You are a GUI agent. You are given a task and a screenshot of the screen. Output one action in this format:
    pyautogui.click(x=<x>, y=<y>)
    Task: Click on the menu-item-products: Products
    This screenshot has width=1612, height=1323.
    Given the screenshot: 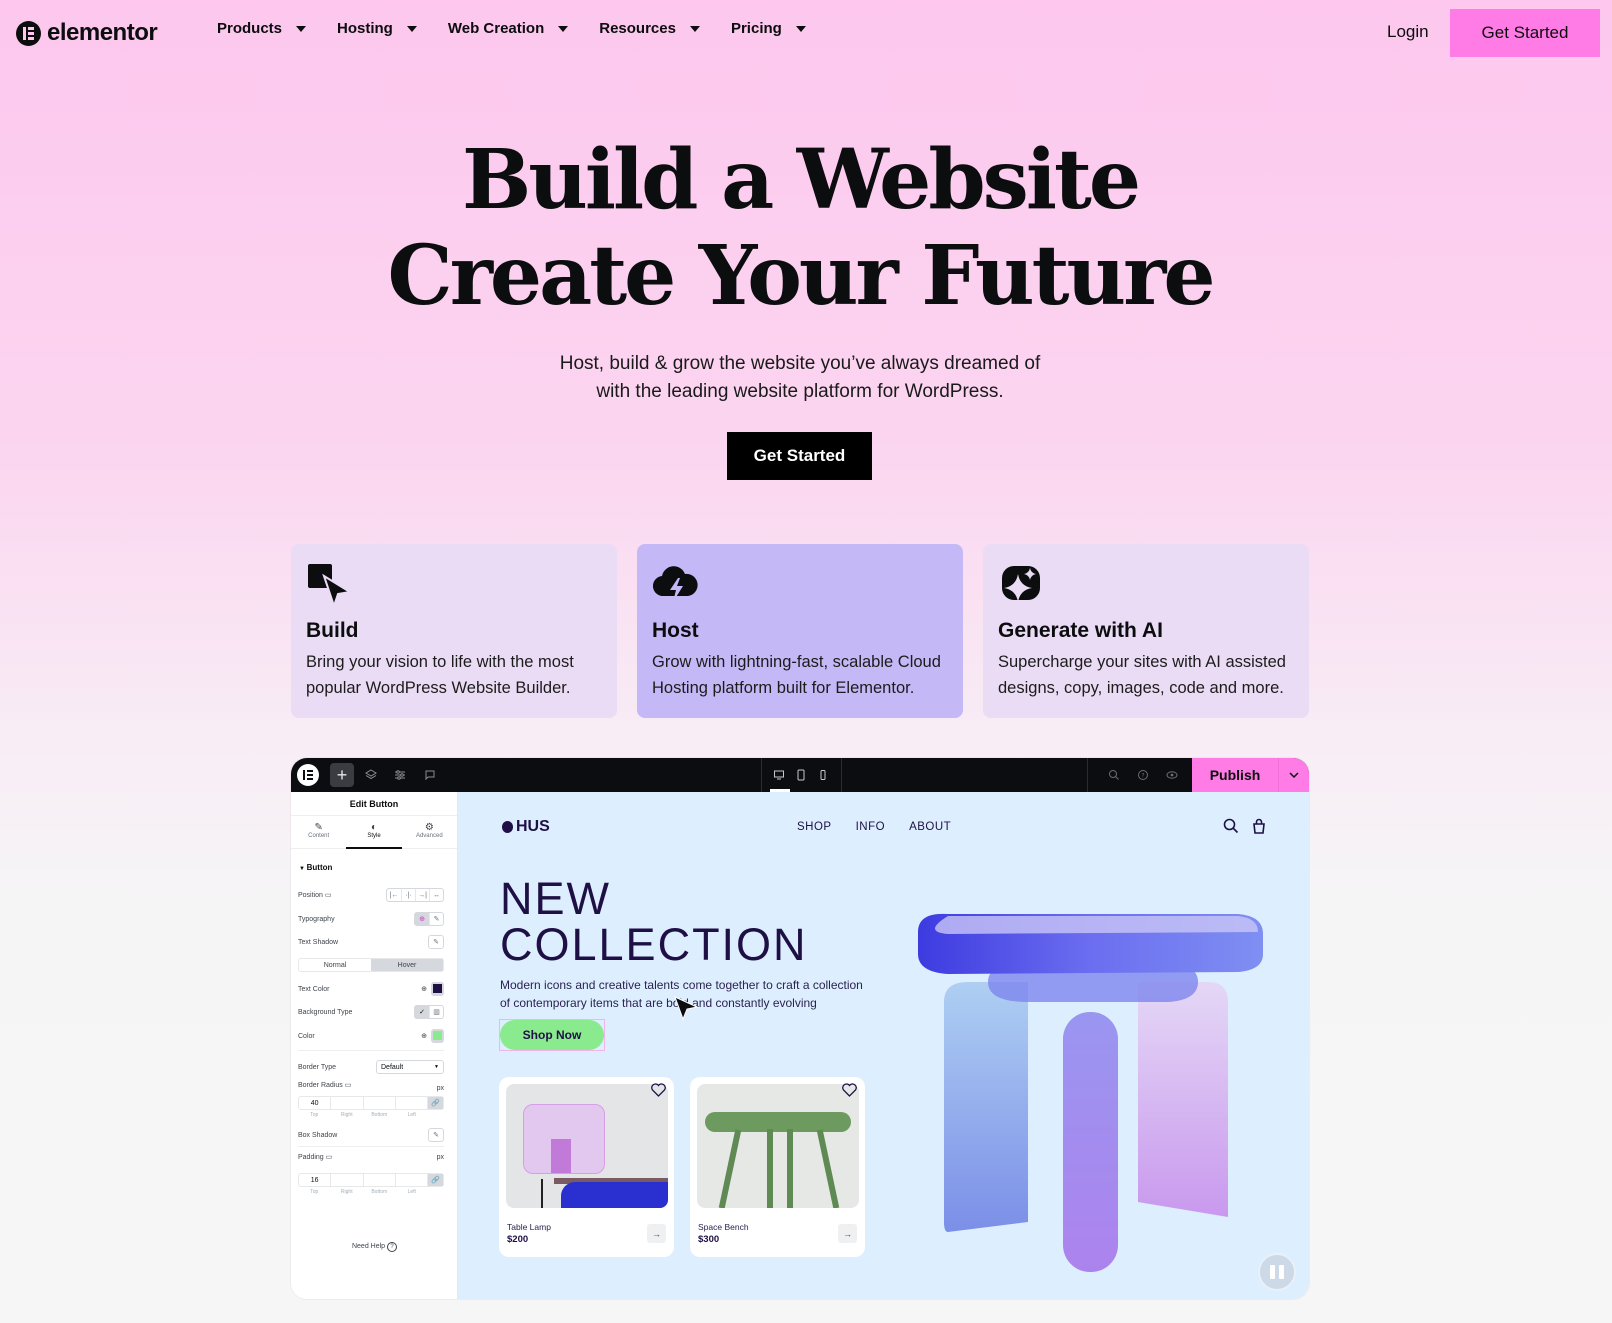 What is the action you would take?
    pyautogui.click(x=262, y=28)
    